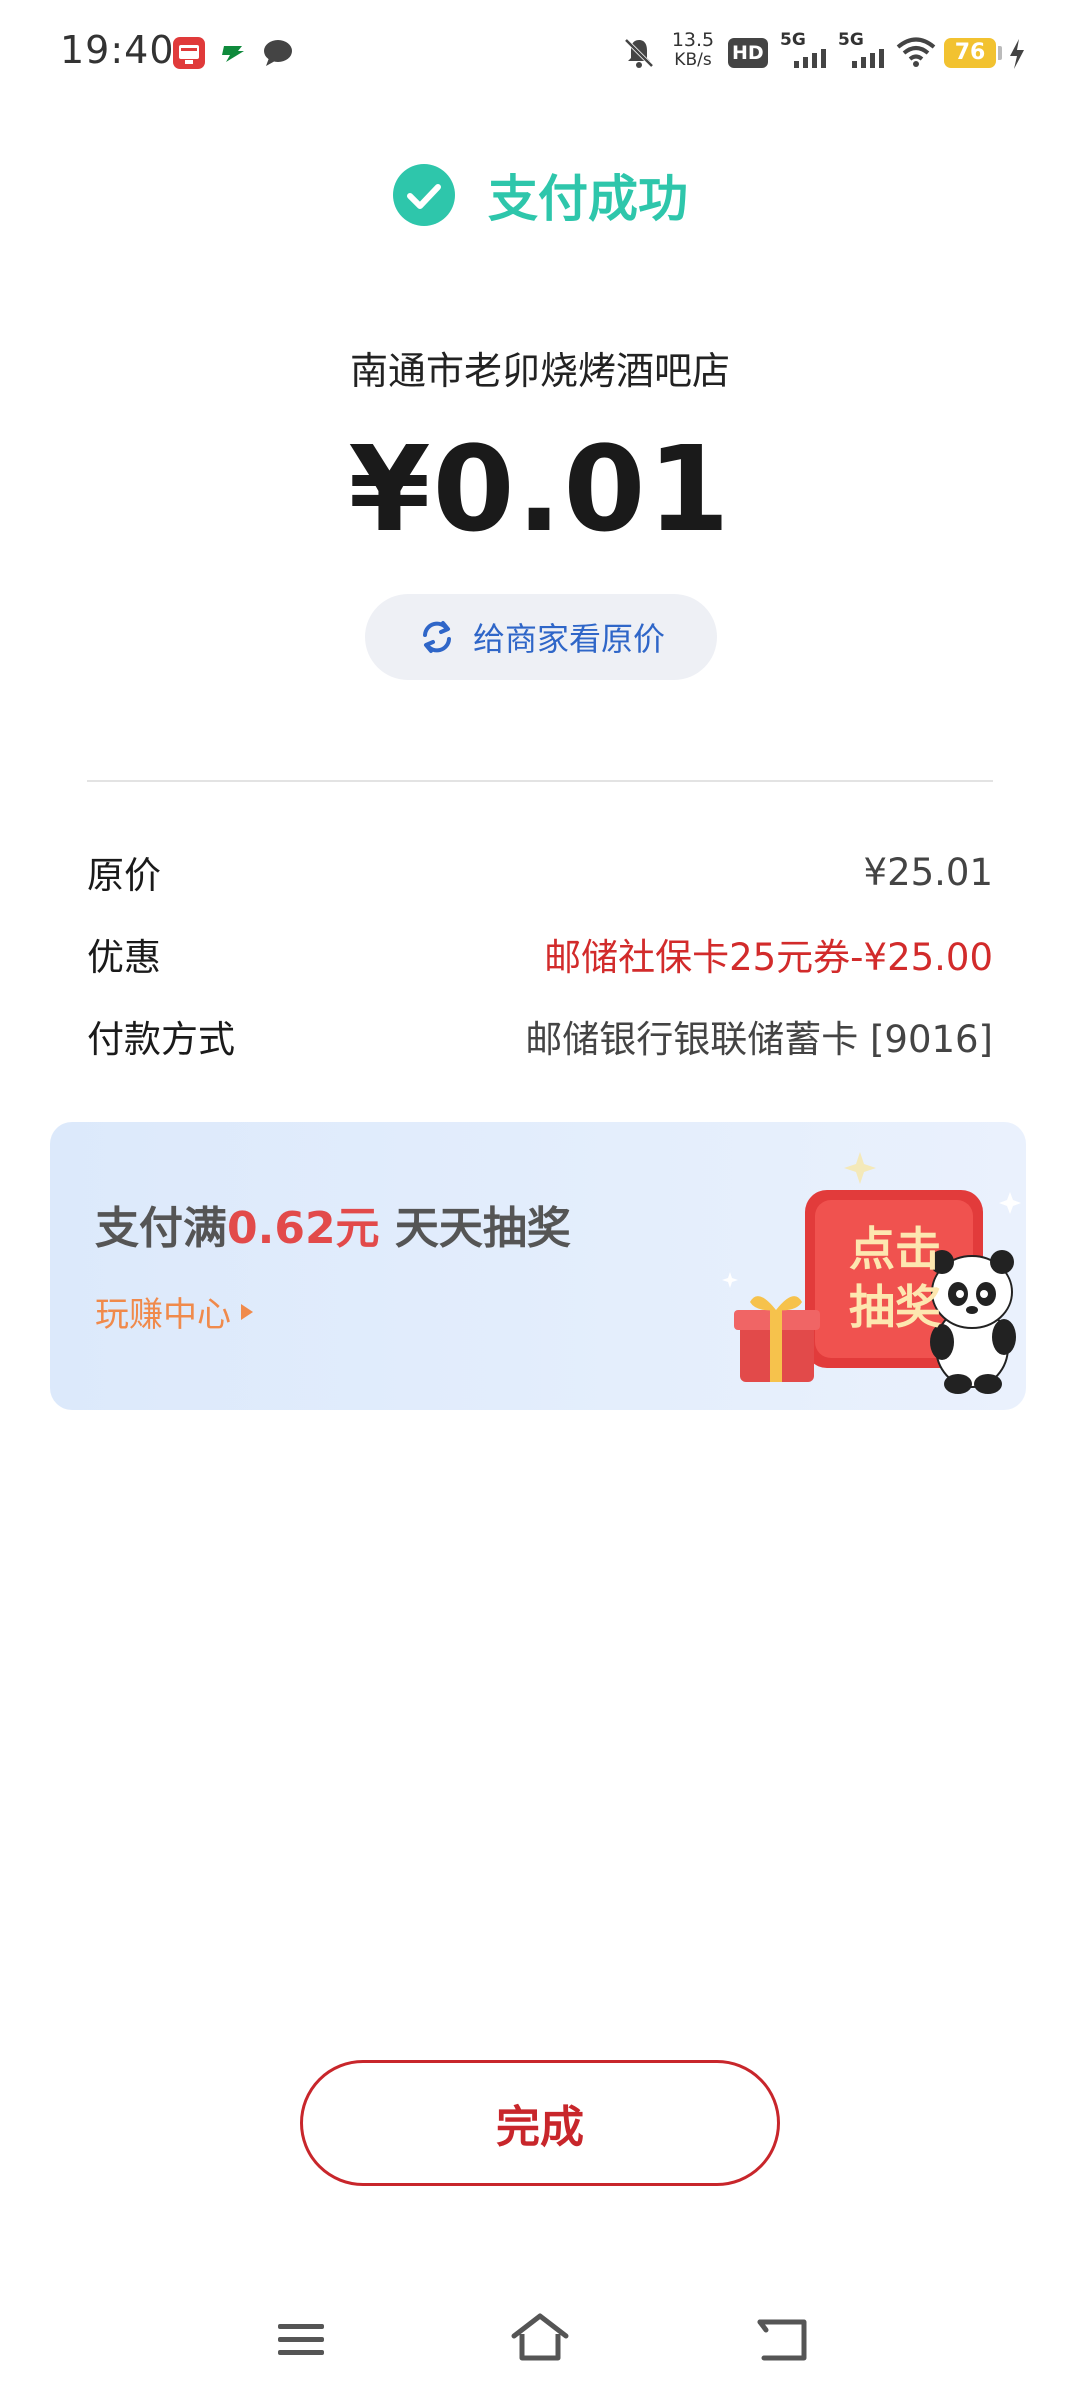 The width and height of the screenshot is (1080, 2400). I want to click on lottery-badge-line1: 点击, so click(895, 1249).